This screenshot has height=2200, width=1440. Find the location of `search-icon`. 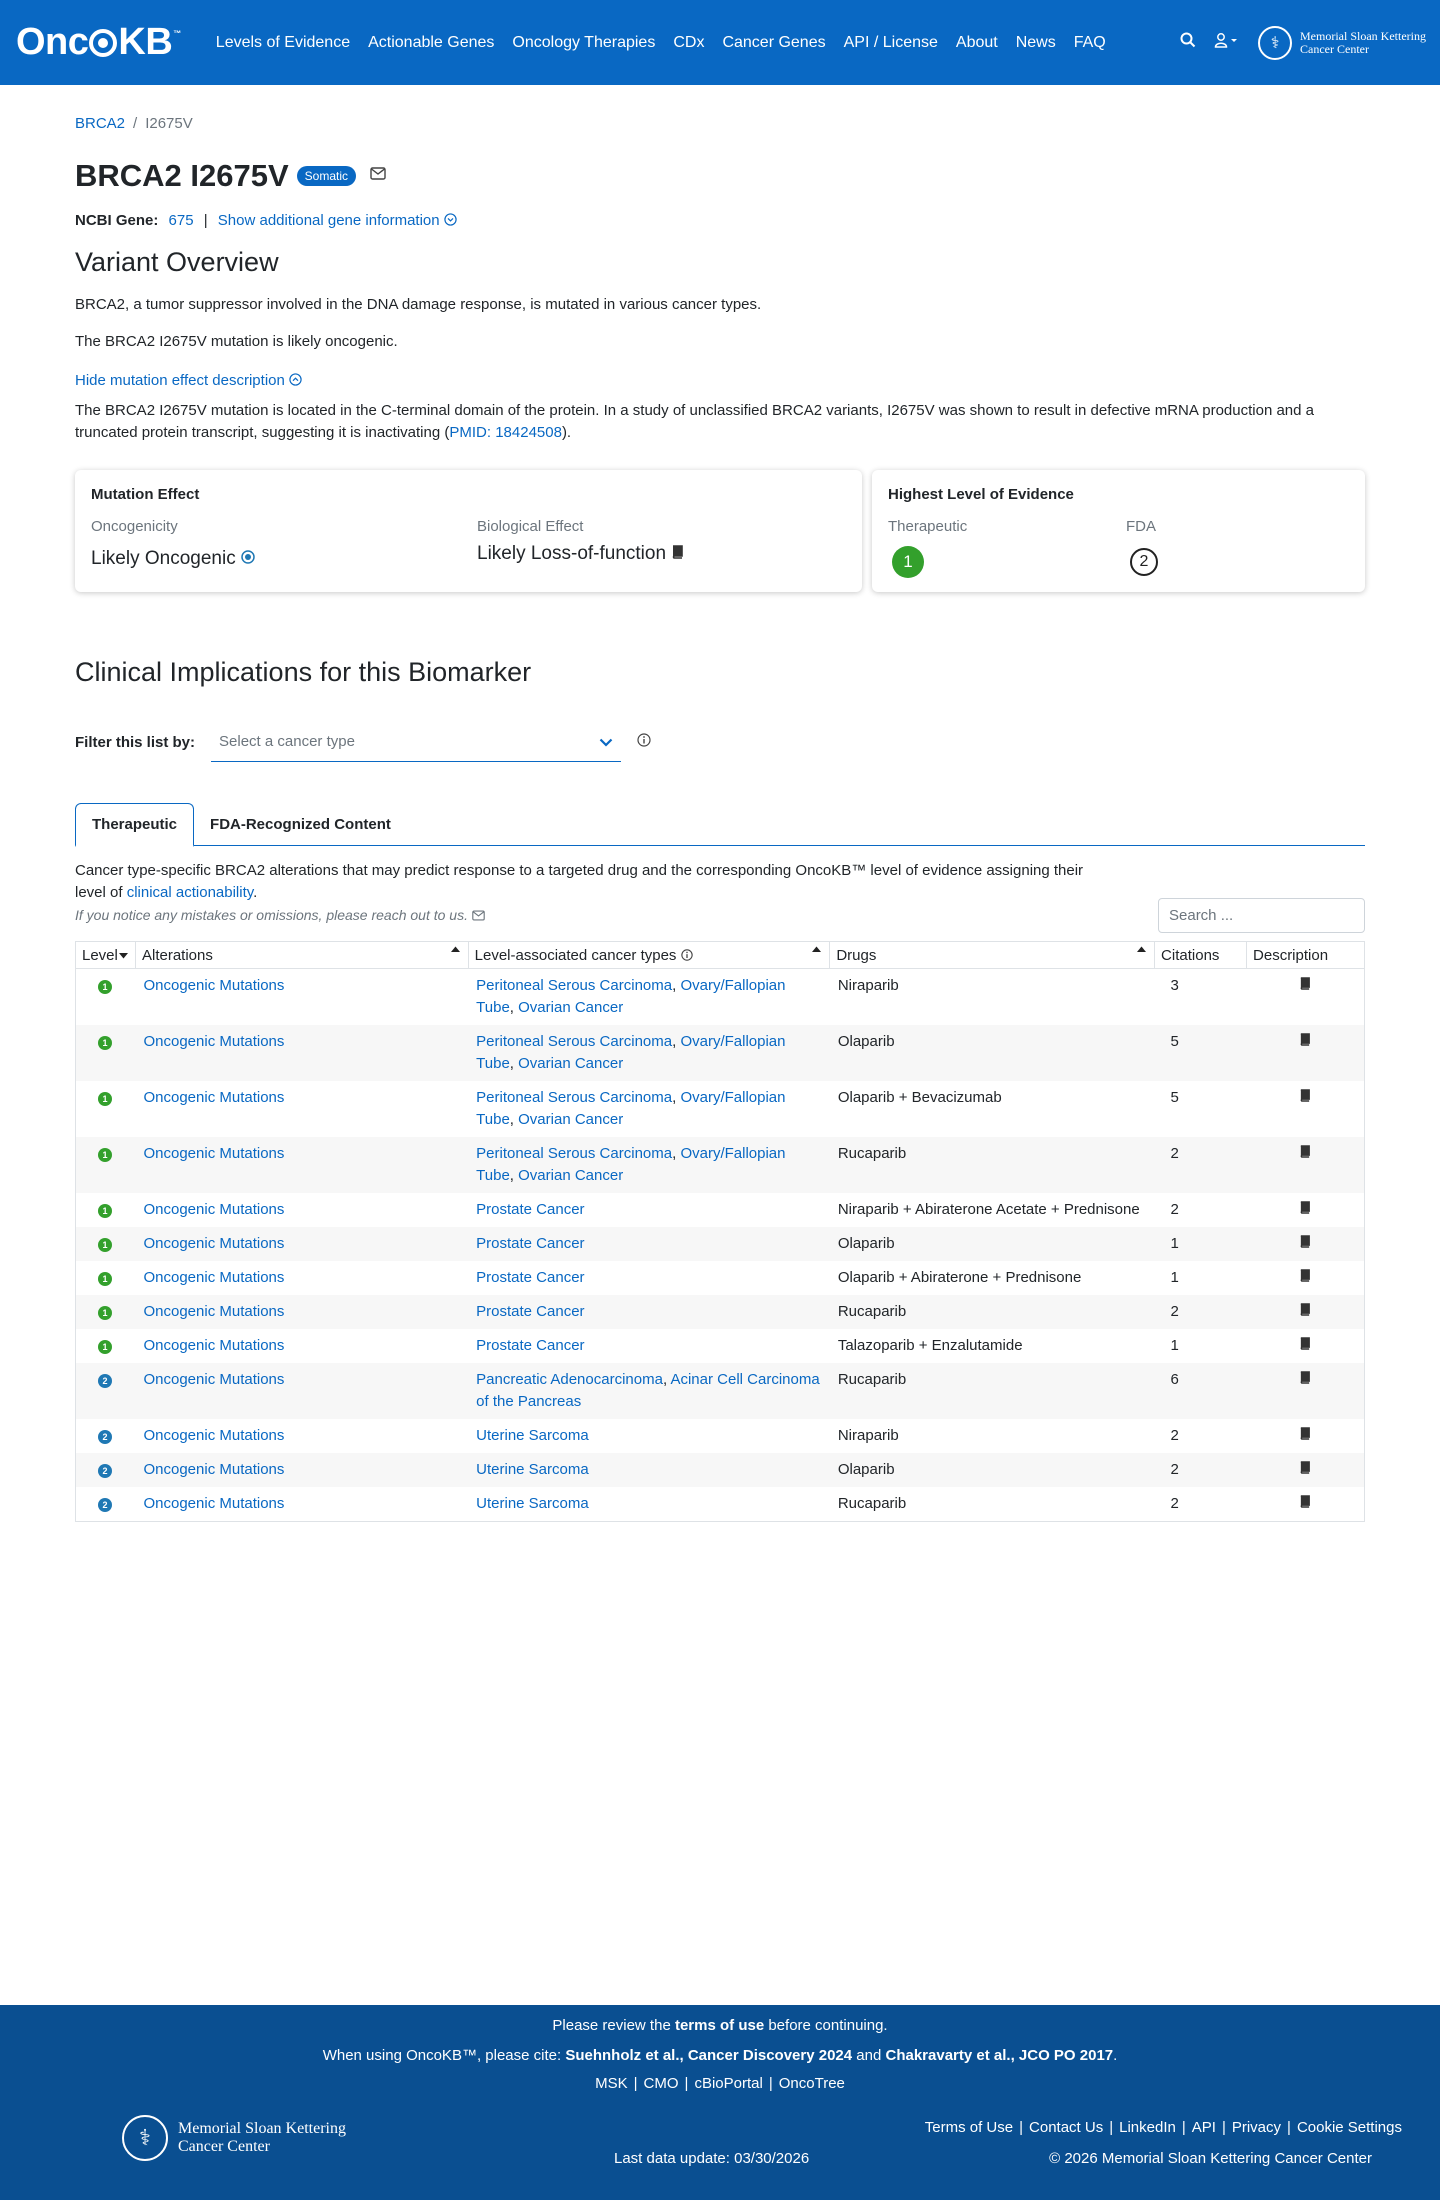

search-icon is located at coordinates (1188, 42).